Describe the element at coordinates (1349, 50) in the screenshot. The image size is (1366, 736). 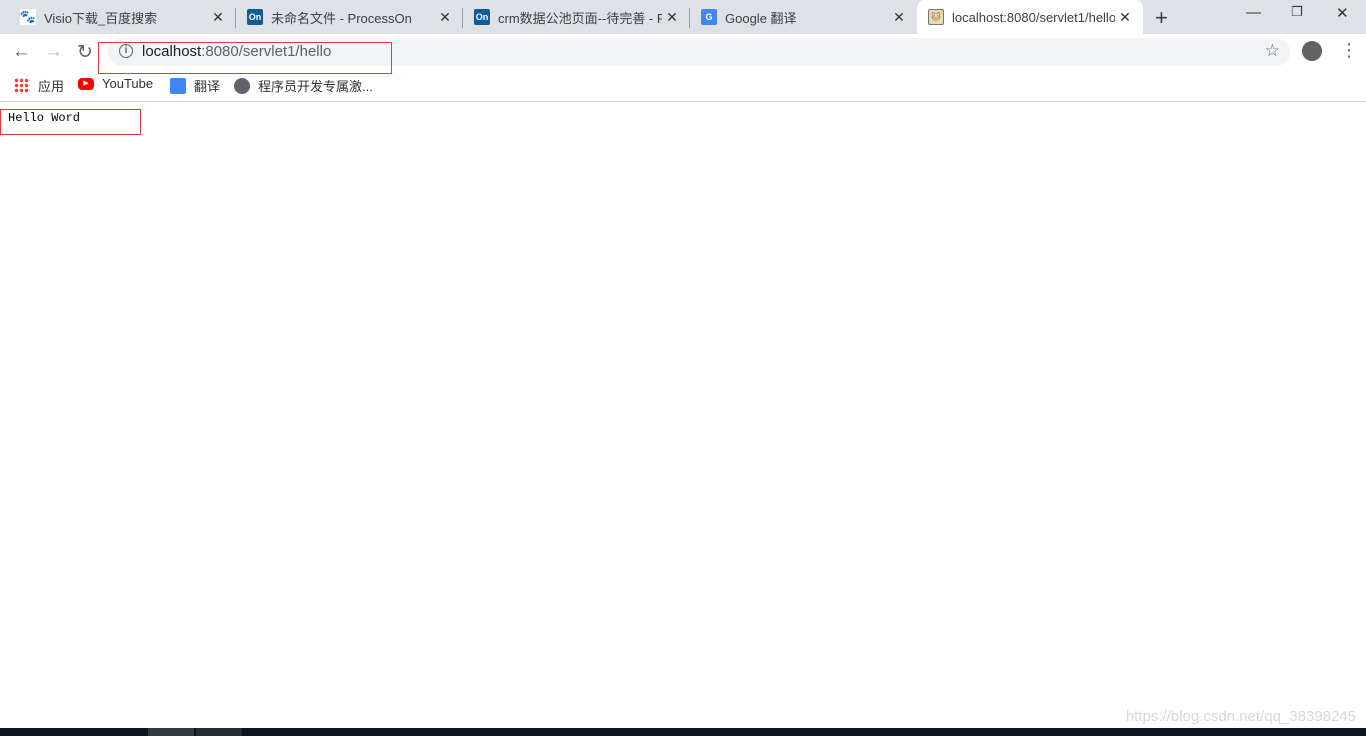
I see `menu-kebab-icon: ⋮` at that location.